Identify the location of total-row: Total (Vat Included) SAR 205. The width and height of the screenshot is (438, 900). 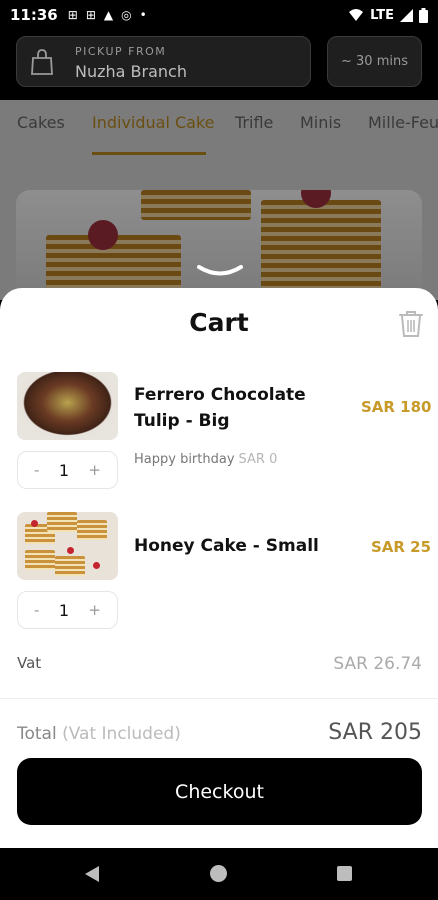
(219, 732).